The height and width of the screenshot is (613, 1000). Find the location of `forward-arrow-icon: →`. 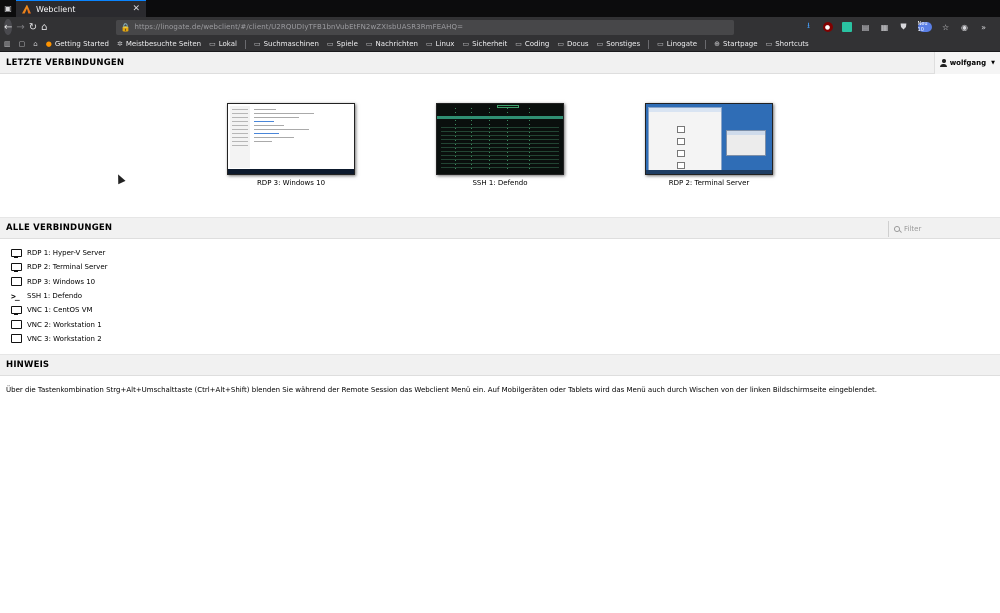

forward-arrow-icon: → is located at coordinates (20, 27).